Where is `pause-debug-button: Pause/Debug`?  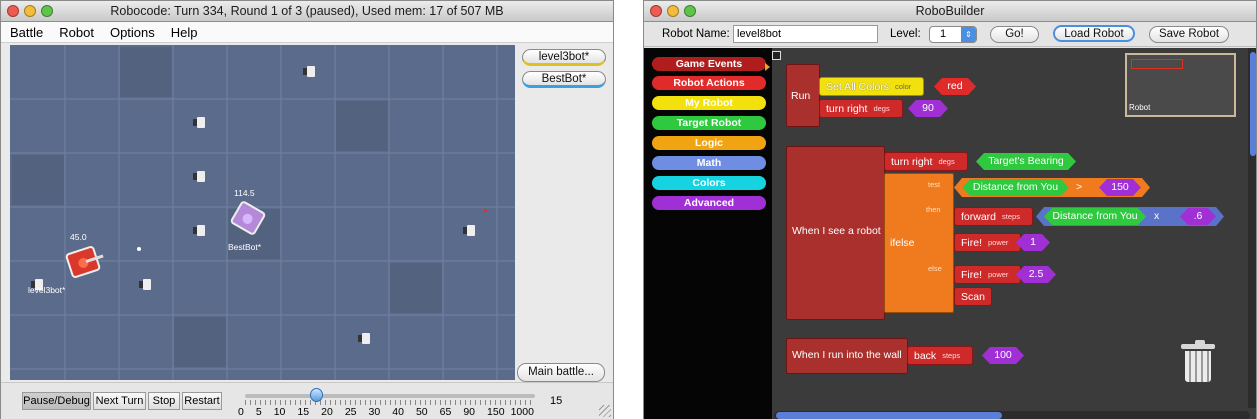 pause-debug-button: Pause/Debug is located at coordinates (56, 401).